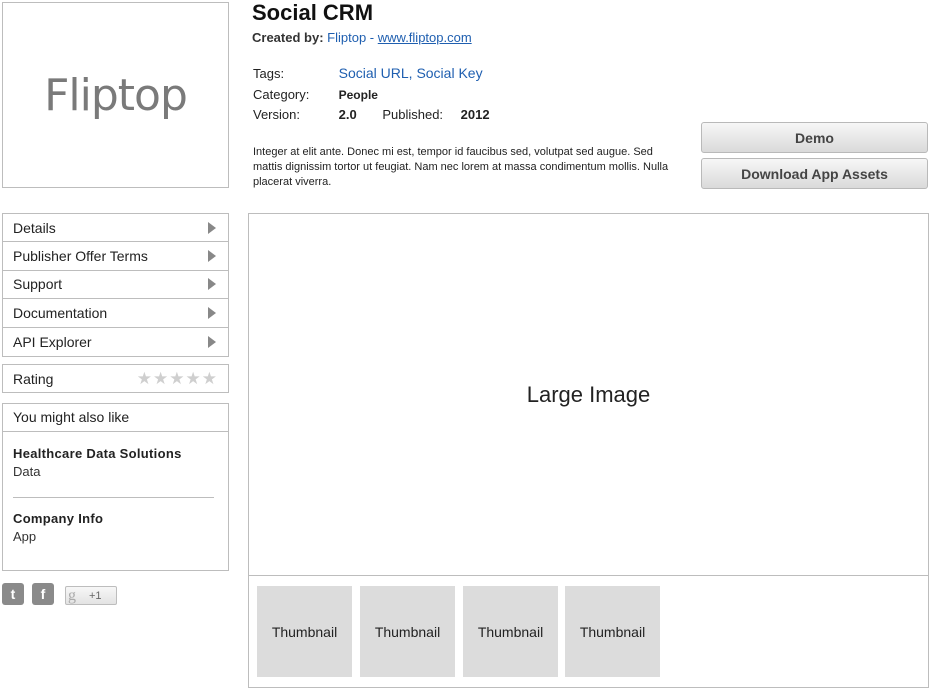  Describe the element at coordinates (38, 284) in the screenshot. I see `sidebar-item-label: Support` at that location.